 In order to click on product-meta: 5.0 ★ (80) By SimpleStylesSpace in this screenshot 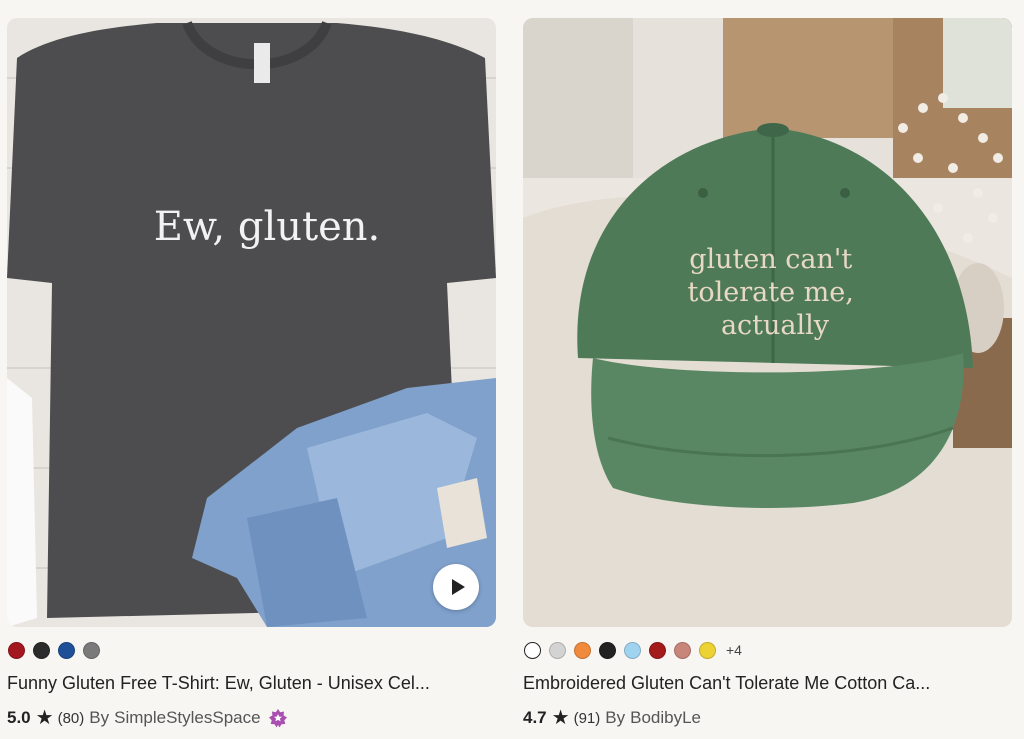, I will do `click(147, 718)`.